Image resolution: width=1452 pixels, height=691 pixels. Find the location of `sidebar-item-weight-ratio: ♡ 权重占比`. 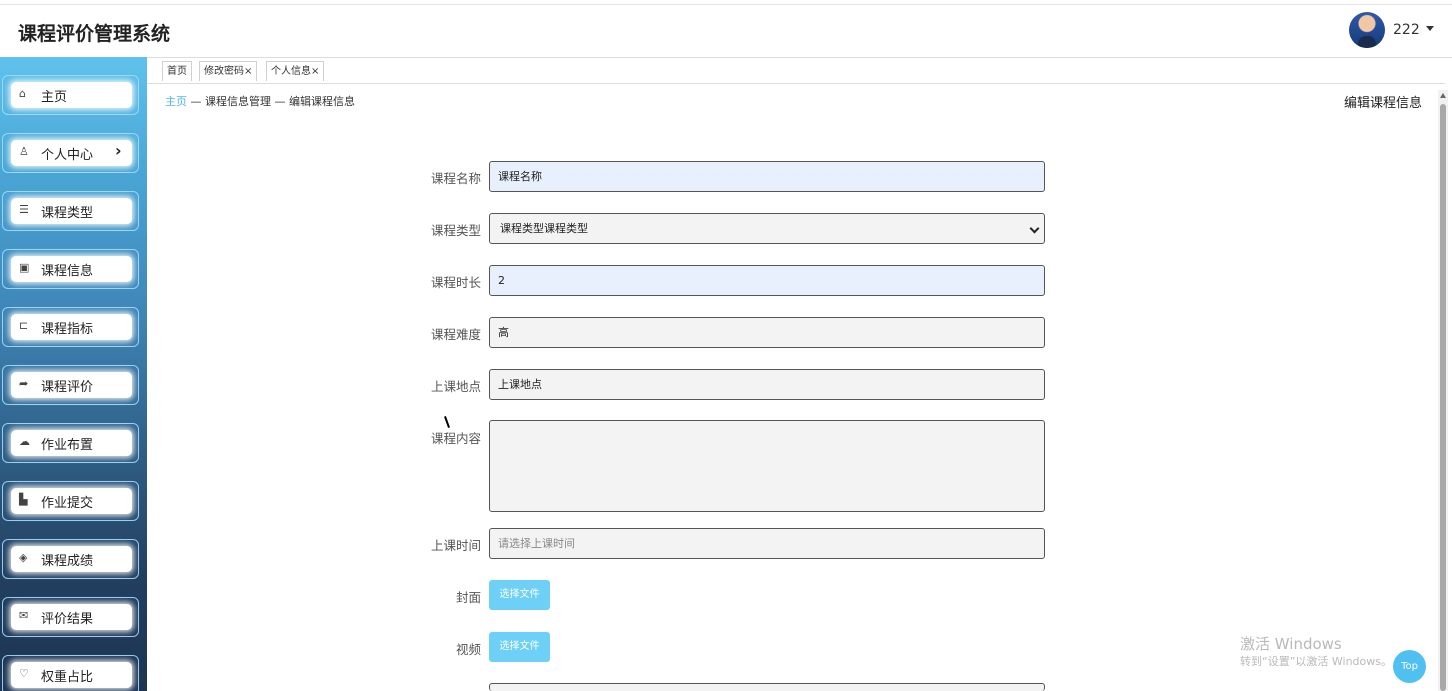

sidebar-item-weight-ratio: ♡ 权重占比 is located at coordinates (70, 673).